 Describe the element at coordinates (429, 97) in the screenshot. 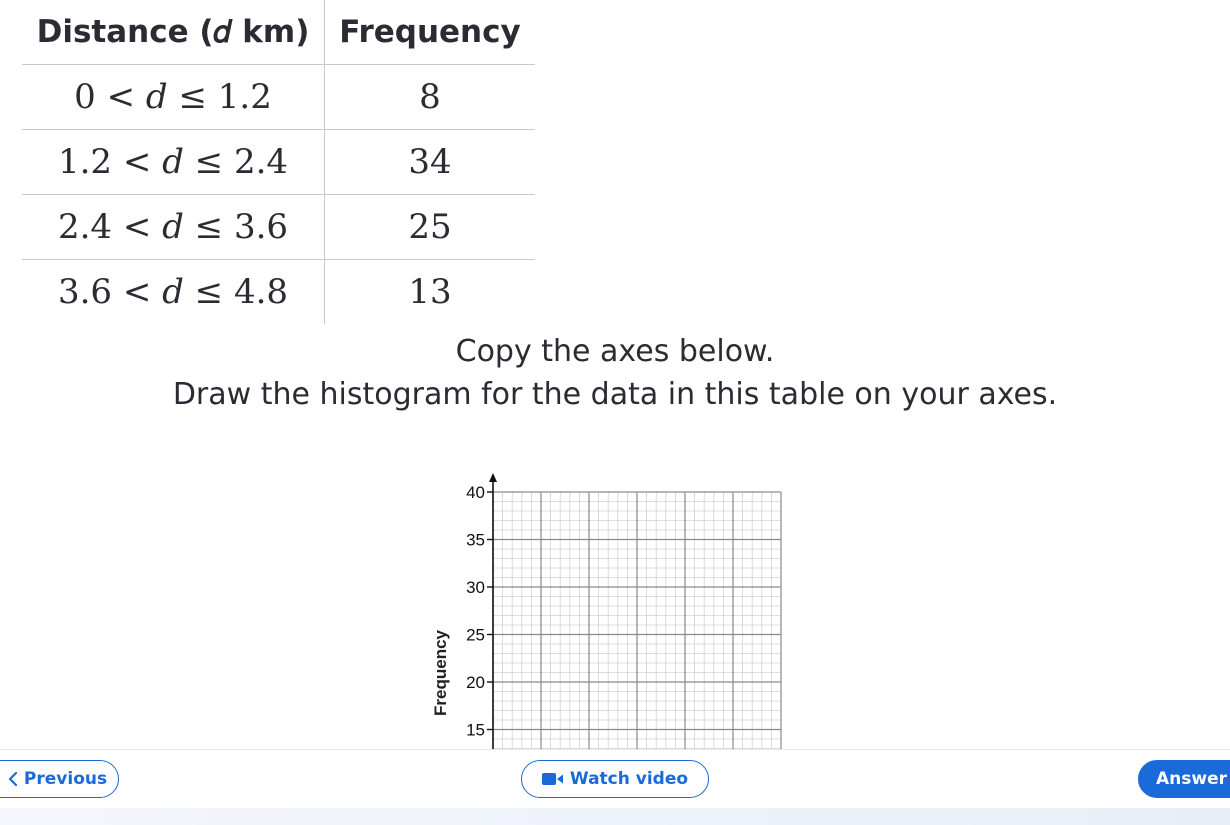

I see `frequency-cell: 8` at that location.